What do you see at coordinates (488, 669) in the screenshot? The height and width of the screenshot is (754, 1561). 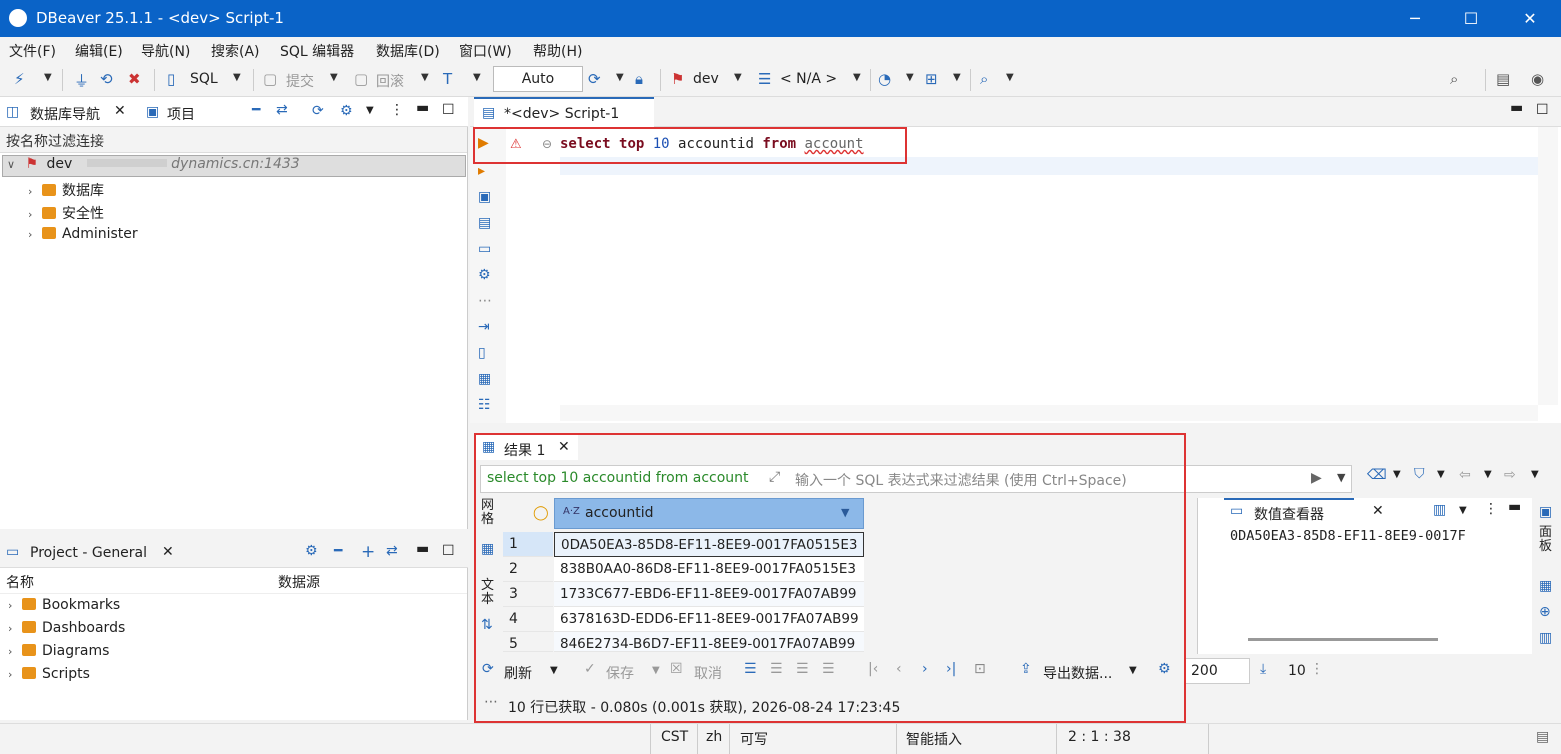 I see `refresh-icon: ⟳` at bounding box center [488, 669].